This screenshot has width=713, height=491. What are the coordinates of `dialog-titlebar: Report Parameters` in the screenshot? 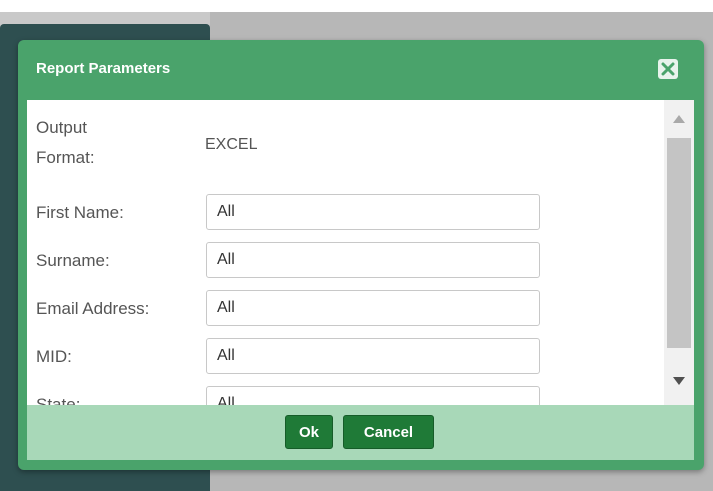 It's located at (361, 70).